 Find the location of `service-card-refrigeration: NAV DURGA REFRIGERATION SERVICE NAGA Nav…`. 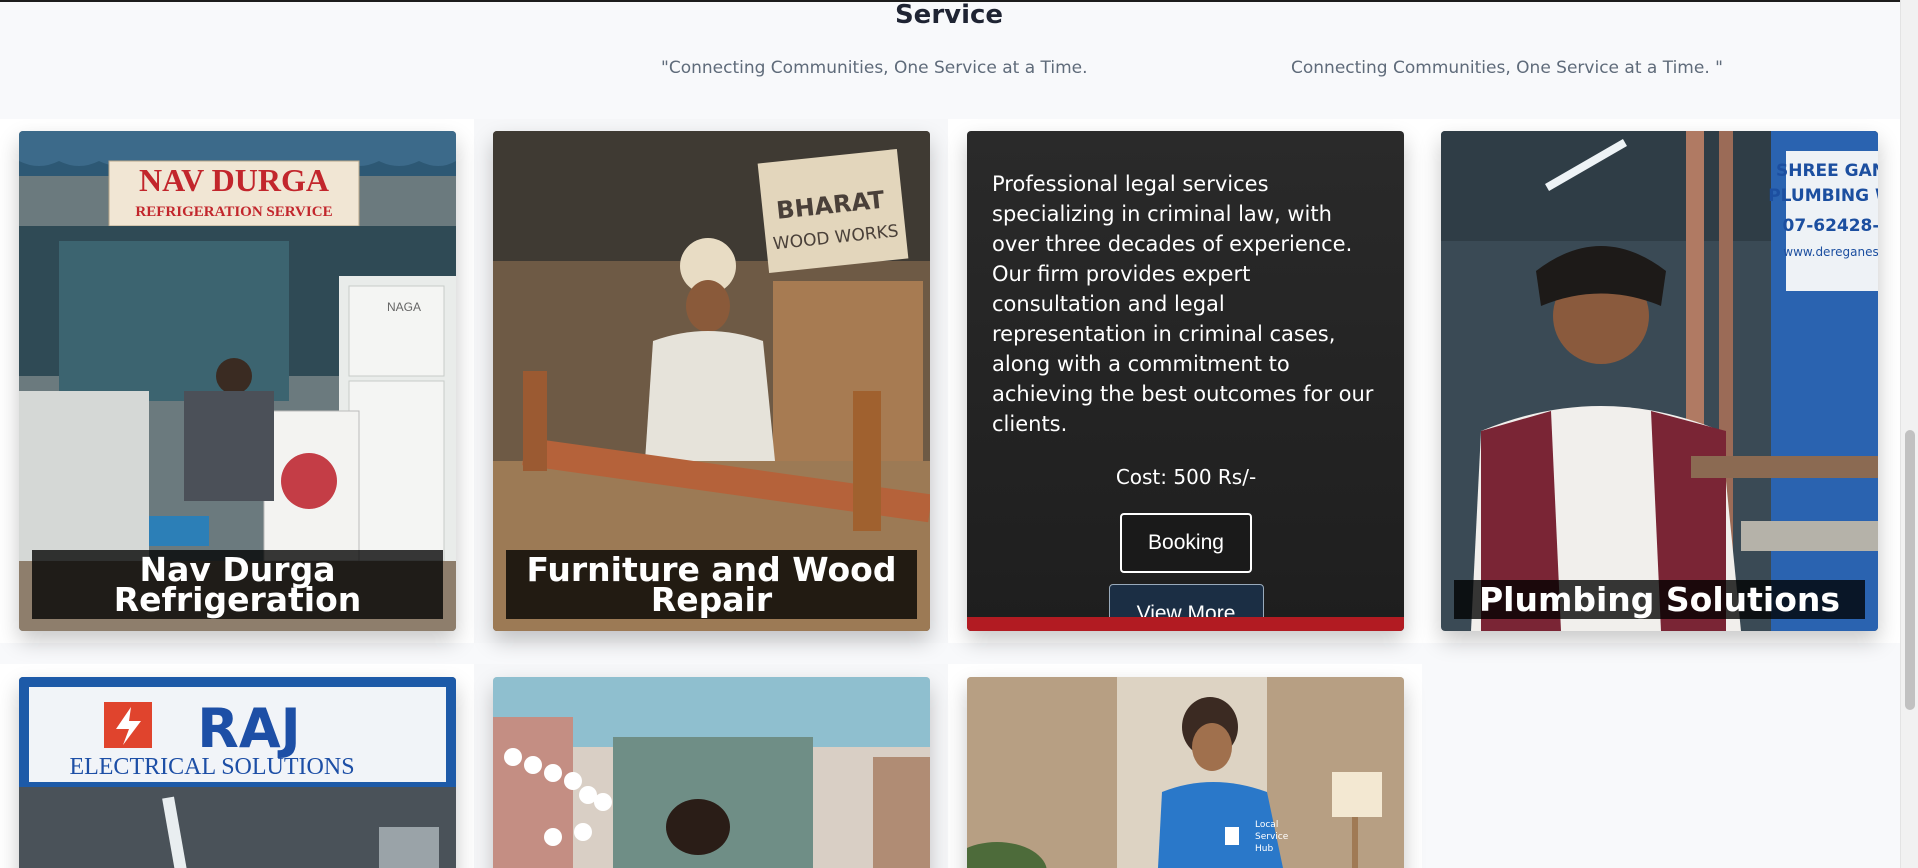

service-card-refrigeration: NAV DURGA REFRIGERATION SERVICE NAGA Nav… is located at coordinates (237, 381).